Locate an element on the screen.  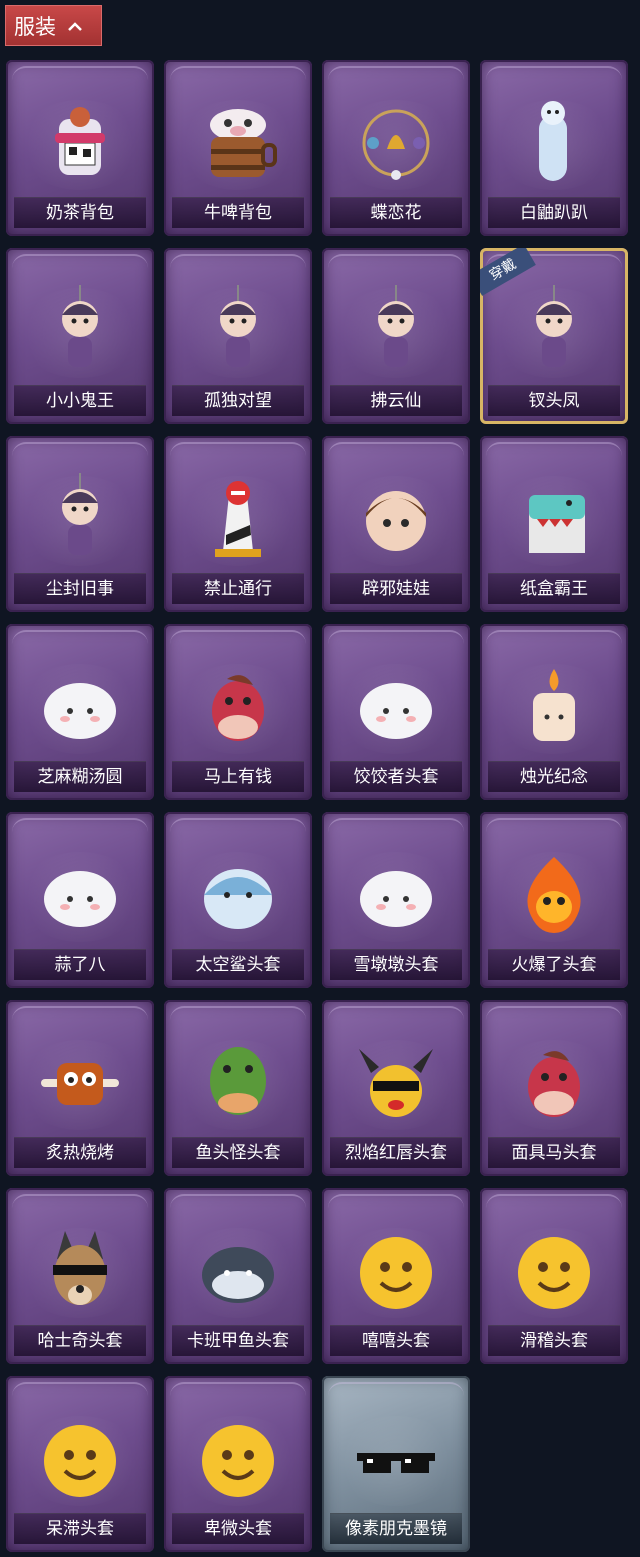
costume-item-card: 面具马头套 is located at coordinates (554, 1088).